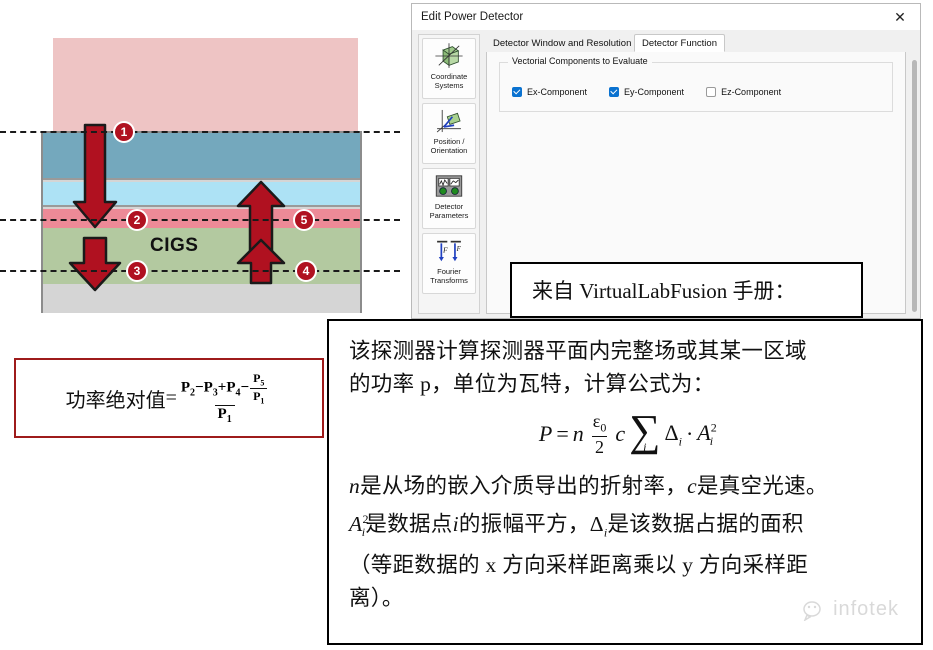 The width and height of the screenshot is (933, 650). Describe the element at coordinates (545, 434) in the screenshot. I see `formula-P: P` at that location.